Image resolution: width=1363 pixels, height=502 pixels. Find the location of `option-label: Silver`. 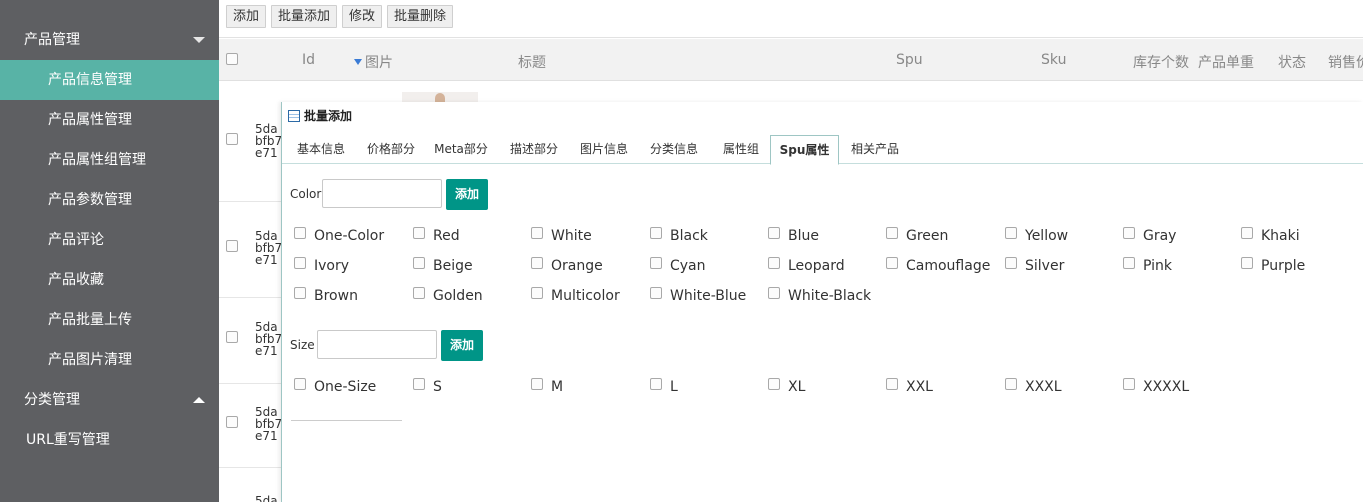

option-label: Silver is located at coordinates (1045, 266).